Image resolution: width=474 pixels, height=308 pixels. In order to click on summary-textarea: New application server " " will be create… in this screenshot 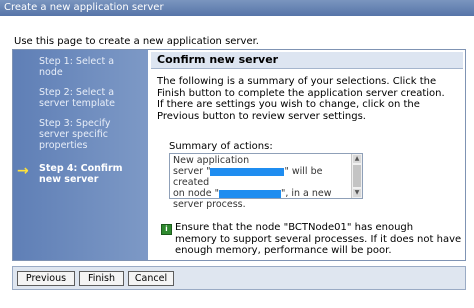, I will do `click(266, 181)`.